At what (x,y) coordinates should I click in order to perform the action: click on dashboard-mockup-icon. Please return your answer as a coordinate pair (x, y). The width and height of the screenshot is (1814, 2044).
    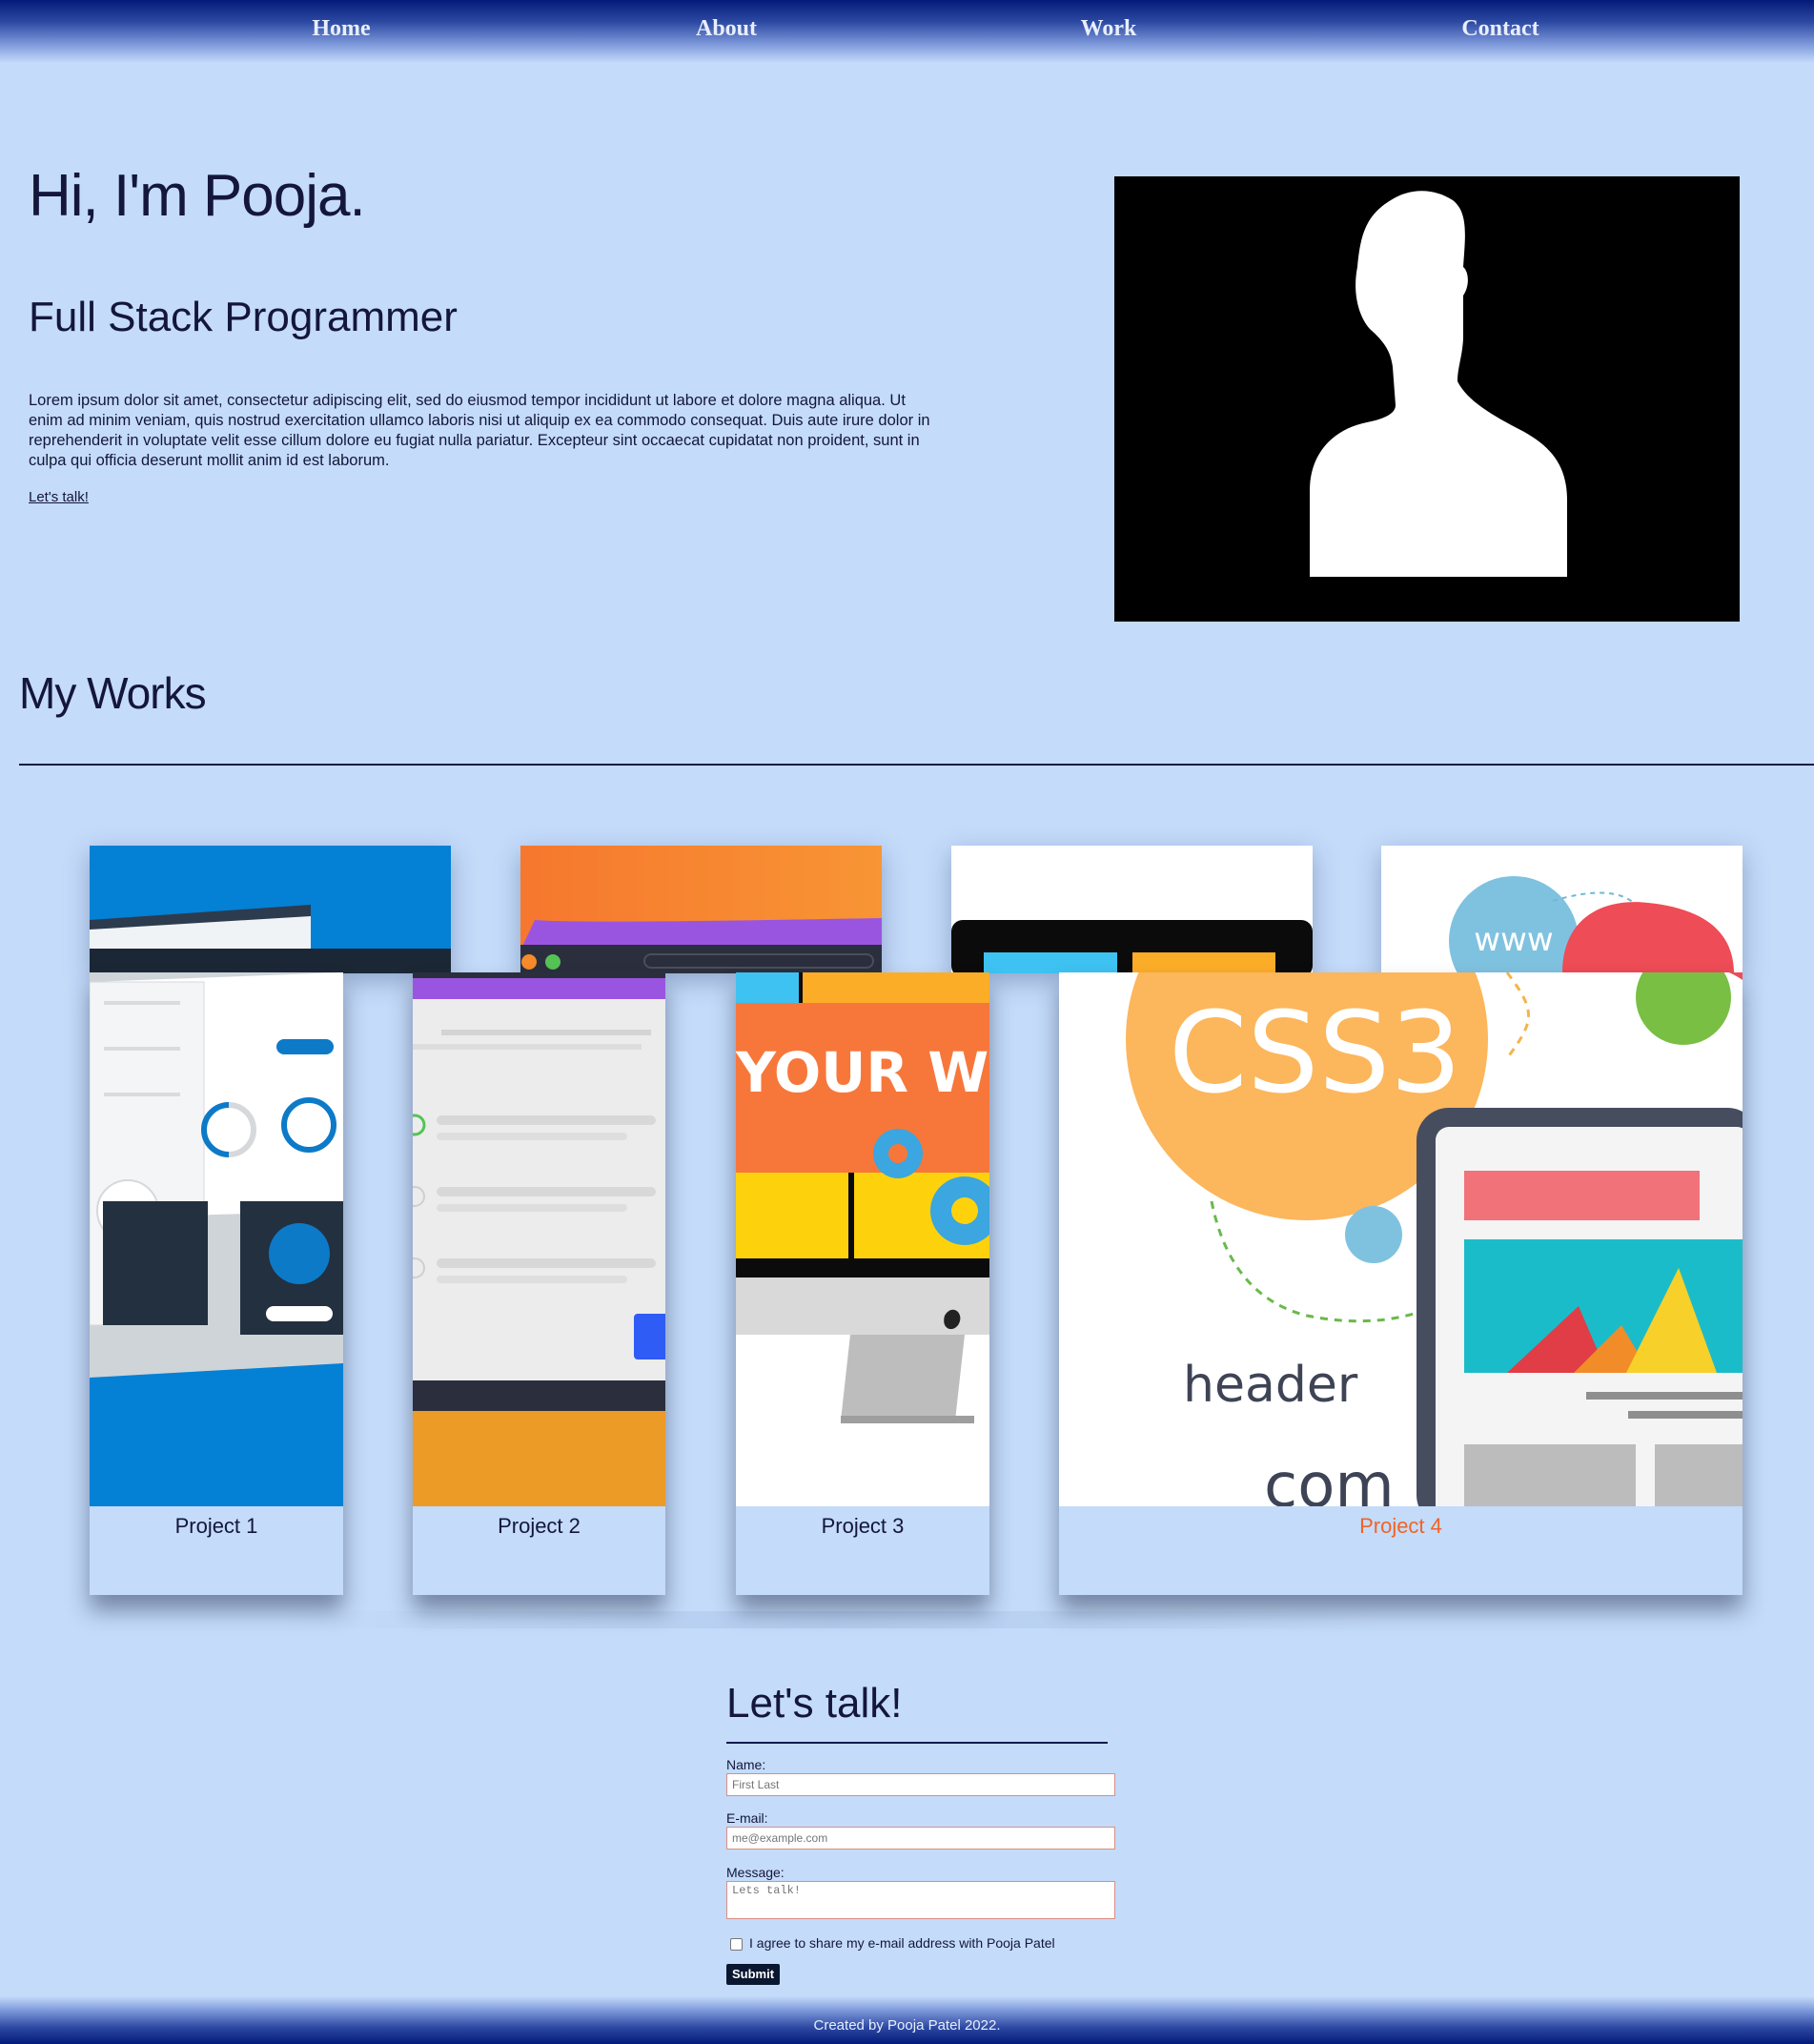
    Looking at the image, I should click on (271, 939).